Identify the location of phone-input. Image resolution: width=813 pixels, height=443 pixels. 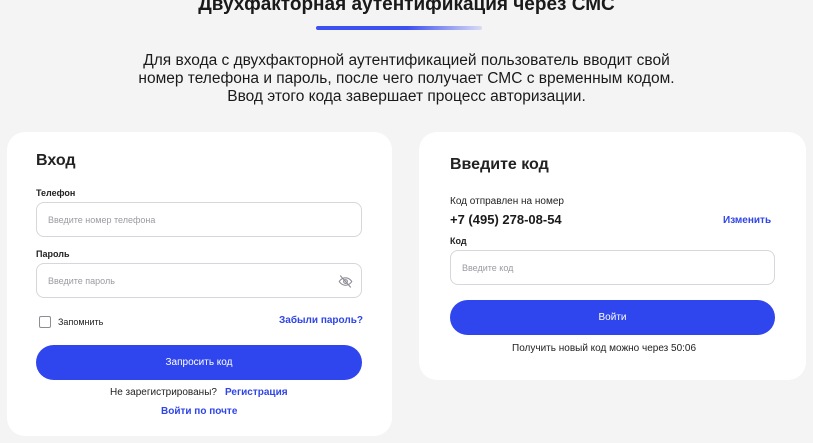
(204, 219).